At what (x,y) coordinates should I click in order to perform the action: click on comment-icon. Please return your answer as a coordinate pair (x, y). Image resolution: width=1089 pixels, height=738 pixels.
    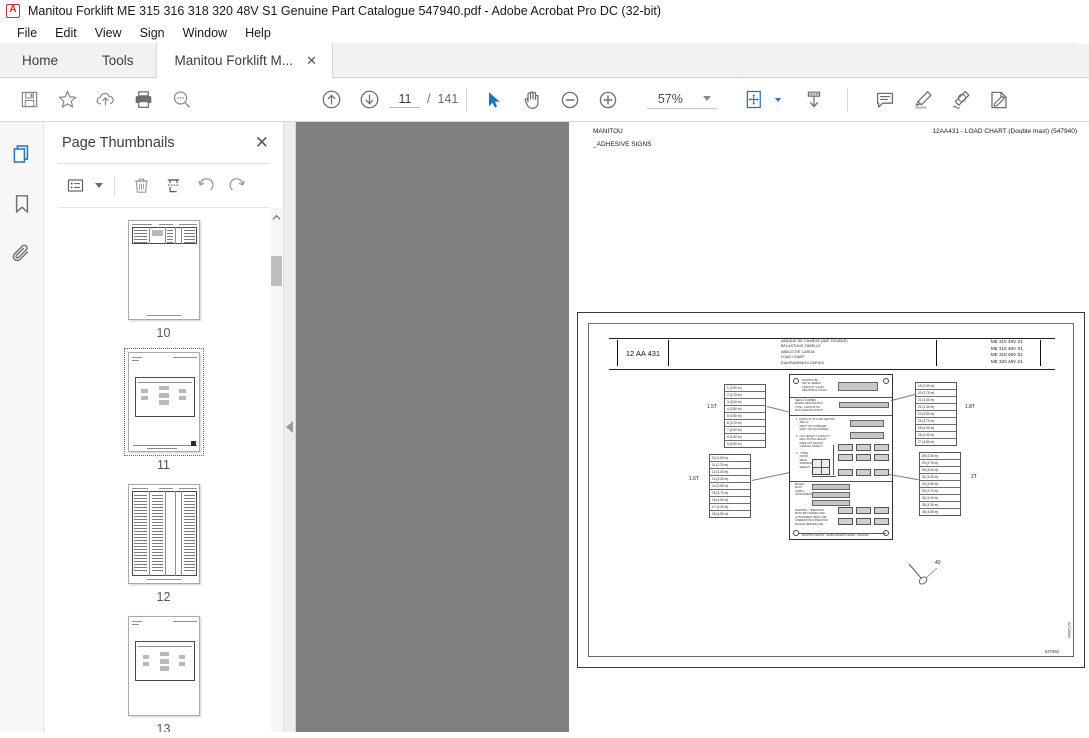
    Looking at the image, I should click on (885, 100).